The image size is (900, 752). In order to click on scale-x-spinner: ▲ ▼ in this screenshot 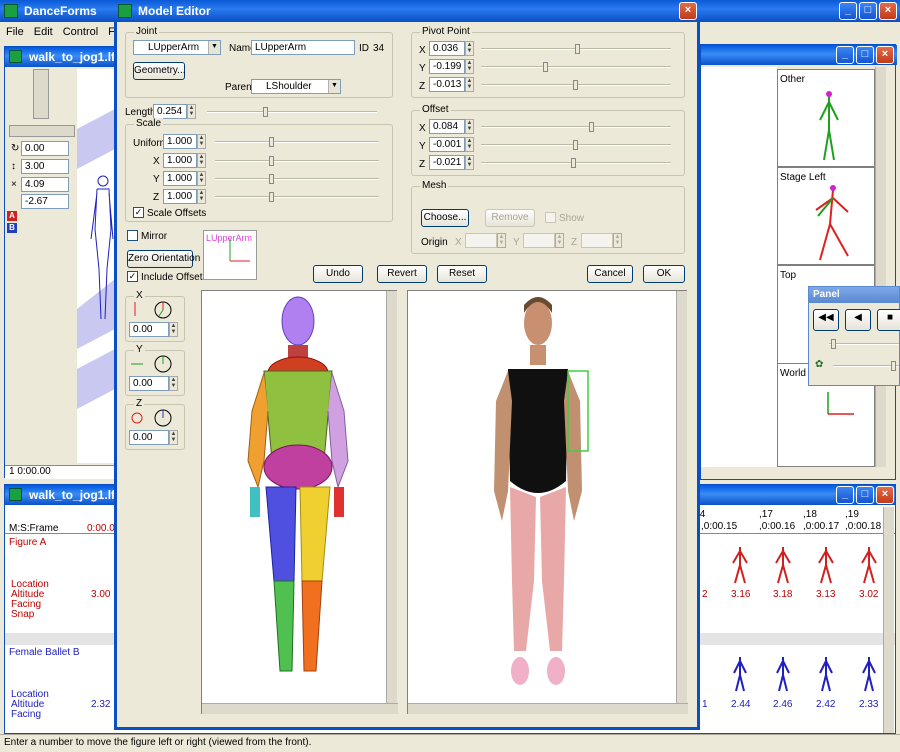, I will do `click(201, 160)`.